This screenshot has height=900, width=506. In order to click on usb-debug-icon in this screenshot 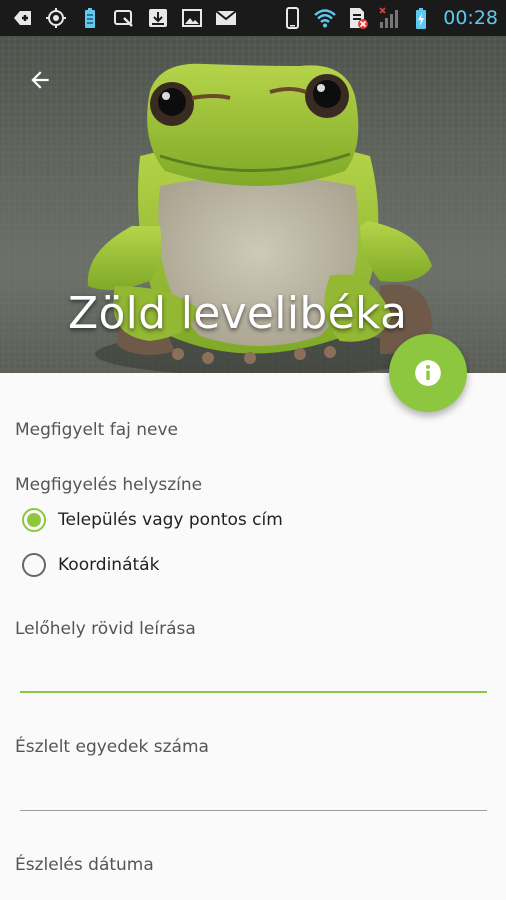, I will do `click(22, 18)`.